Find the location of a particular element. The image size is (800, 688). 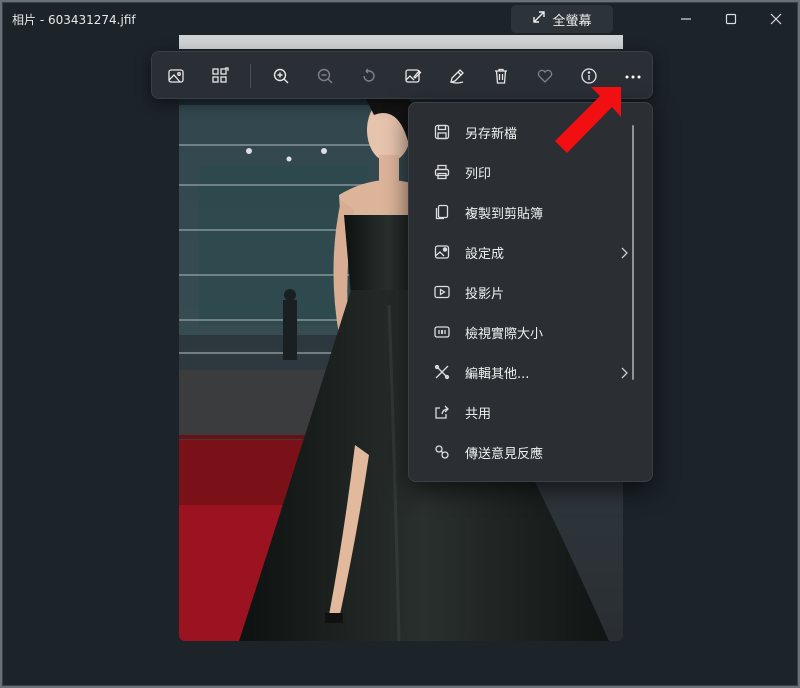

zoom-in-button is located at coordinates (281, 76).